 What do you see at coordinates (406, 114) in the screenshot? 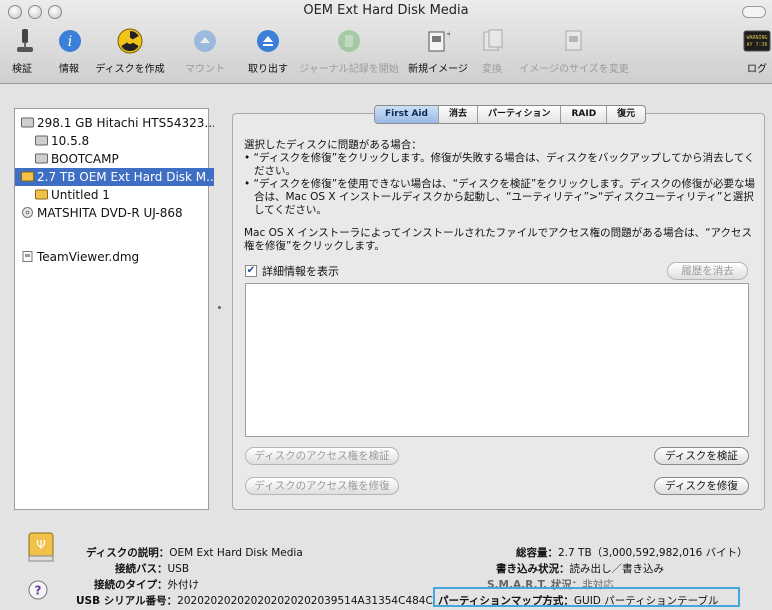
I see `tab-first-aid: First Aid` at bounding box center [406, 114].